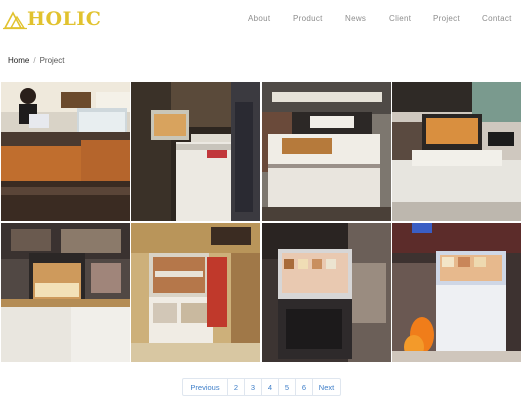 This screenshot has height=400, width=523. Describe the element at coordinates (259, 18) in the screenshot. I see `nav-item-about: About` at that location.